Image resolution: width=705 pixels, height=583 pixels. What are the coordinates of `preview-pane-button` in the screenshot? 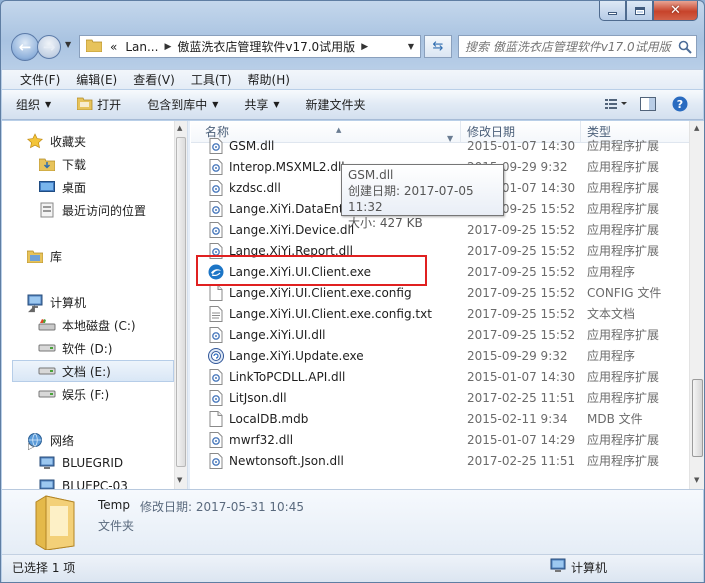 It's located at (648, 105).